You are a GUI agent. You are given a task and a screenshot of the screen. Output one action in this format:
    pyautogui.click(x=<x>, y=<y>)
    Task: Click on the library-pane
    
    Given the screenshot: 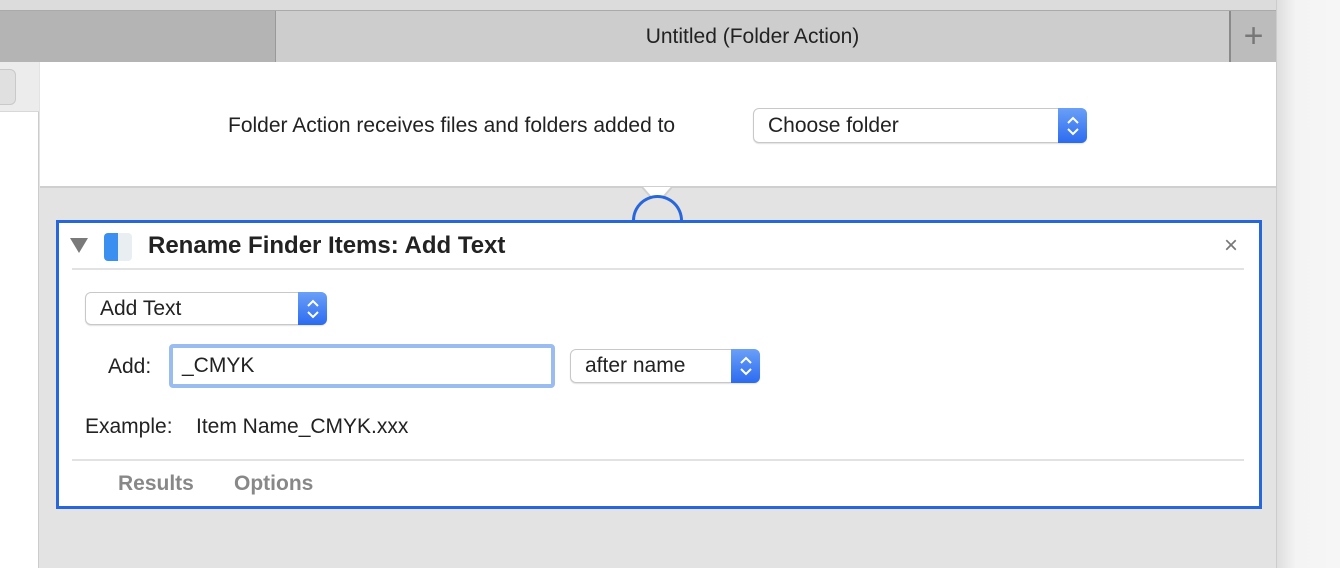 What is the action you would take?
    pyautogui.click(x=19, y=315)
    